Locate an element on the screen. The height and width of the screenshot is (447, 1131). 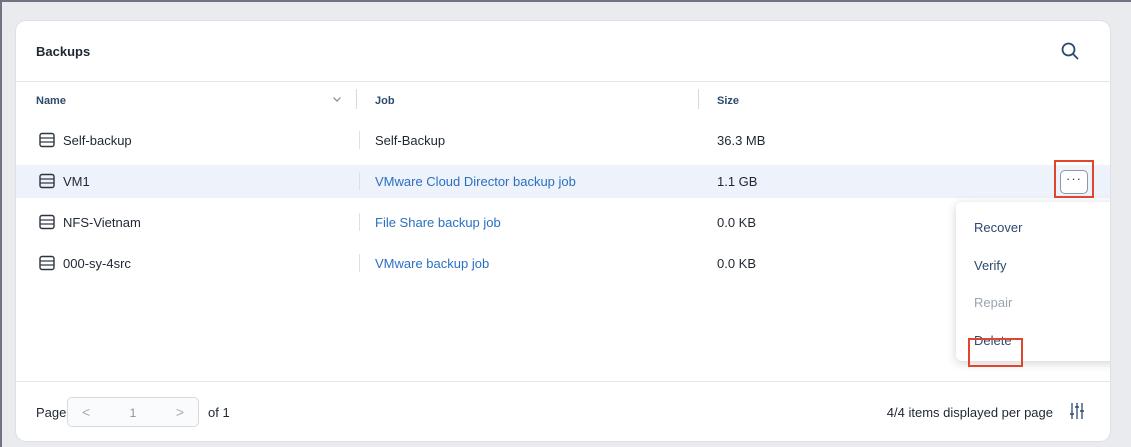
search-icon is located at coordinates (1070, 51).